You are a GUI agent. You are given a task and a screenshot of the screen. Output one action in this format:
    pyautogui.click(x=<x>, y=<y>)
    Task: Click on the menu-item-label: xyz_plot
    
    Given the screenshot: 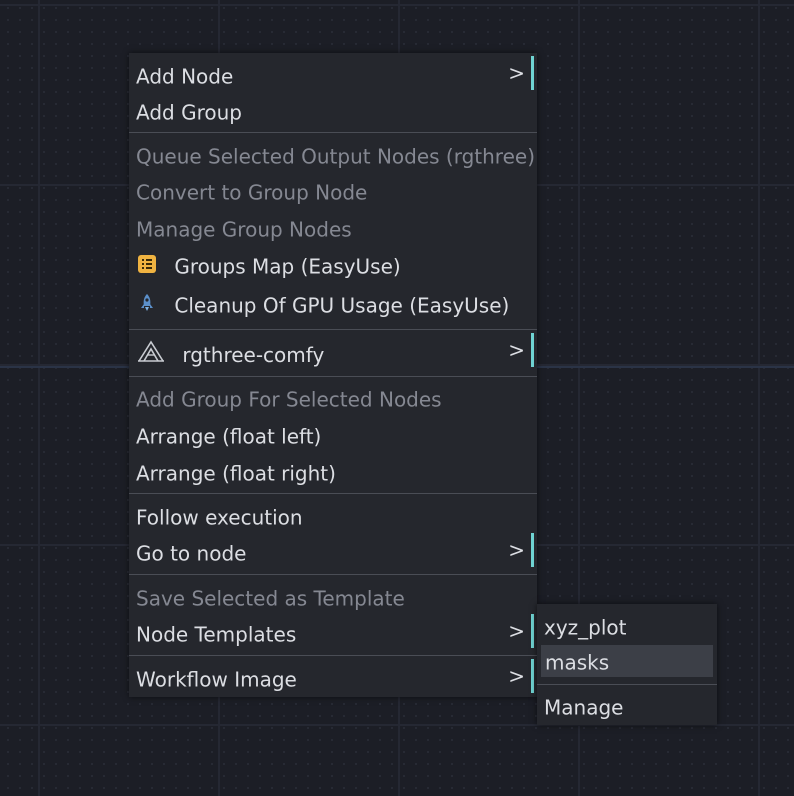 What is the action you would take?
    pyautogui.click(x=585, y=627)
    